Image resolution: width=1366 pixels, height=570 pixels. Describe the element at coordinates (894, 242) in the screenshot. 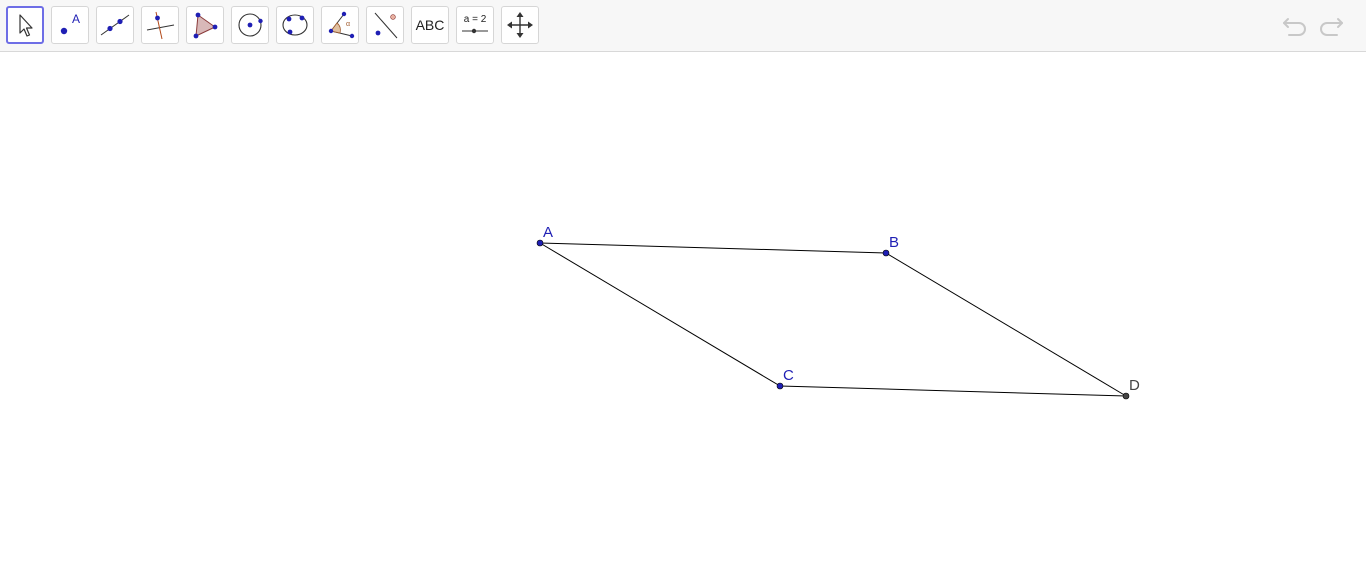

I see `point-b-label: B` at that location.